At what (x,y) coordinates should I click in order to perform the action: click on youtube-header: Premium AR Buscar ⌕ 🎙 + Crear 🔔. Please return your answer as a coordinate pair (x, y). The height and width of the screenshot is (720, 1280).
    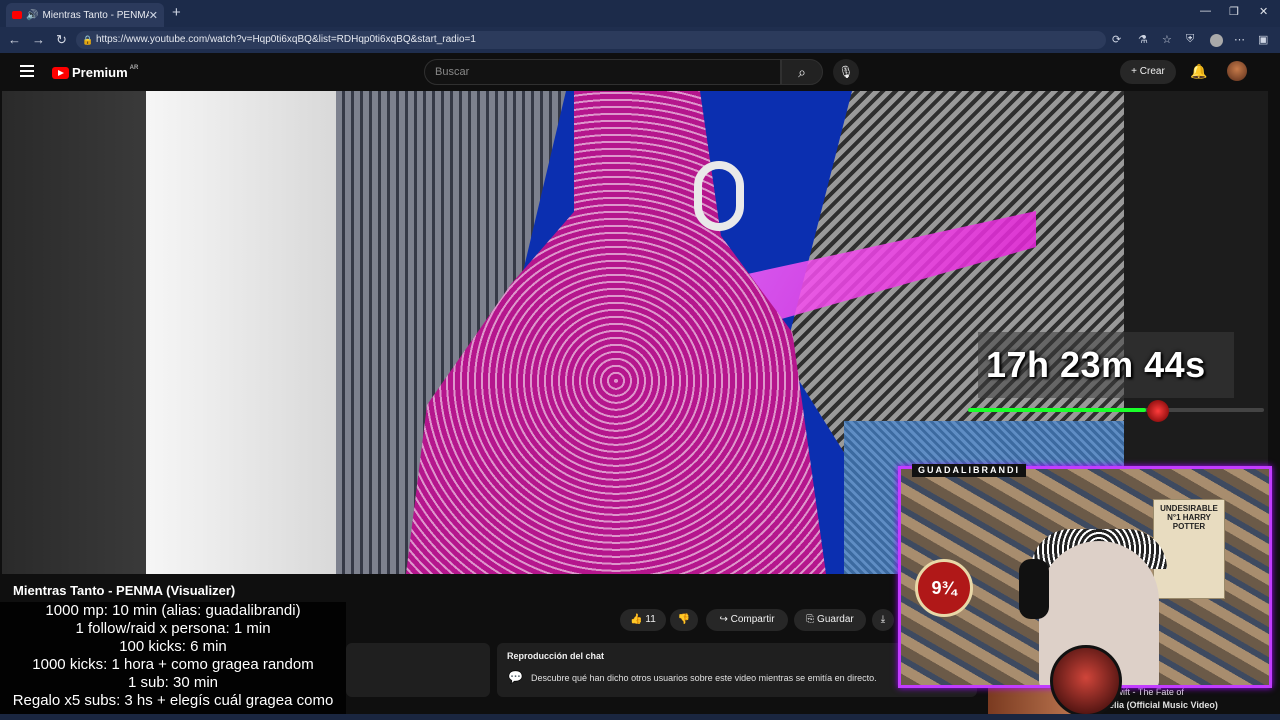
    Looking at the image, I should click on (640, 72).